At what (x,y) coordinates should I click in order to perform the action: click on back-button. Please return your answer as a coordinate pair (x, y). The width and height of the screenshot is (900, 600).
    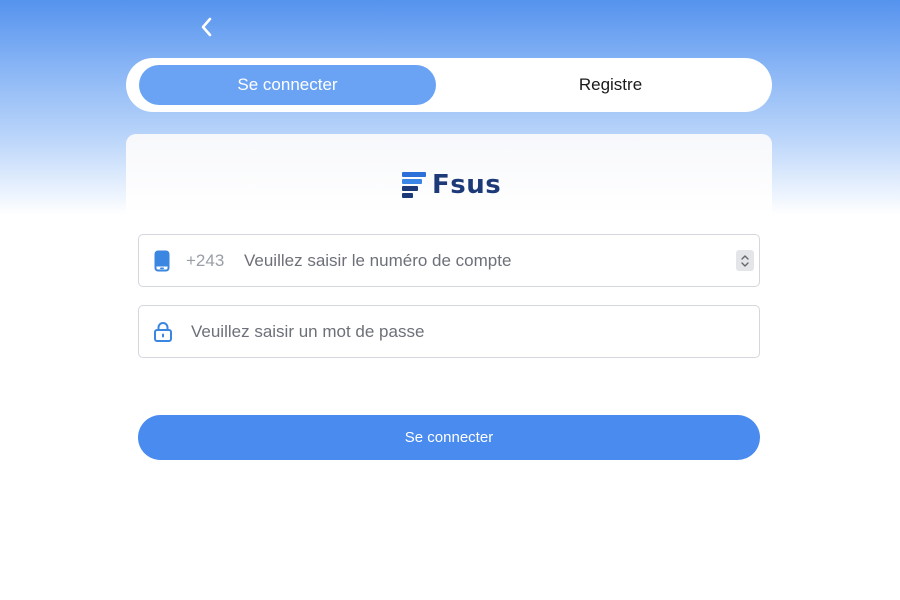
    Looking at the image, I should click on (206, 27).